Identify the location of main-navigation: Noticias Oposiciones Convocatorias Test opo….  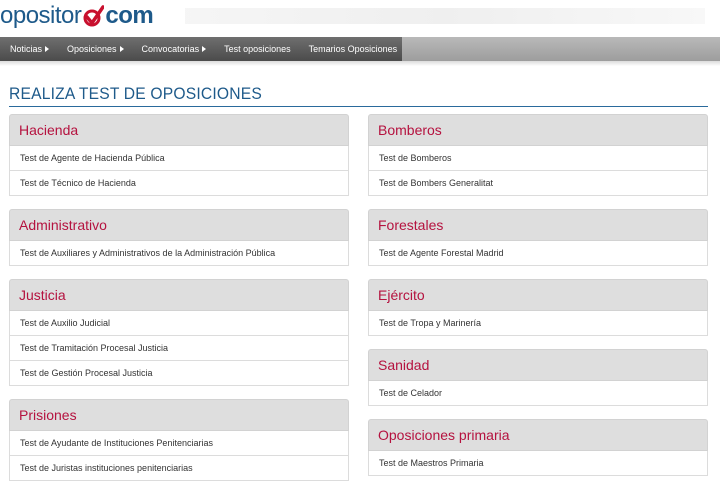
(360, 49).